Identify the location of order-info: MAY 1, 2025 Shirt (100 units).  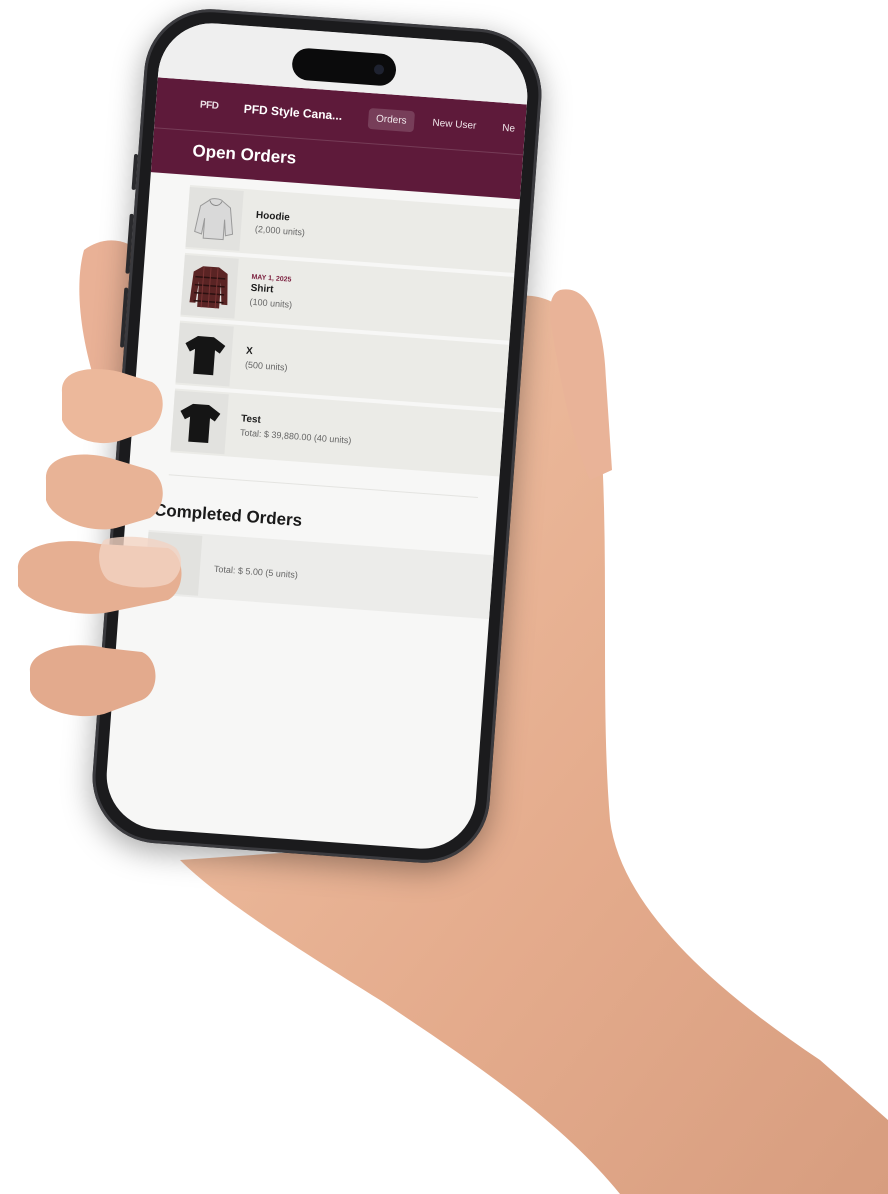
(264, 290).